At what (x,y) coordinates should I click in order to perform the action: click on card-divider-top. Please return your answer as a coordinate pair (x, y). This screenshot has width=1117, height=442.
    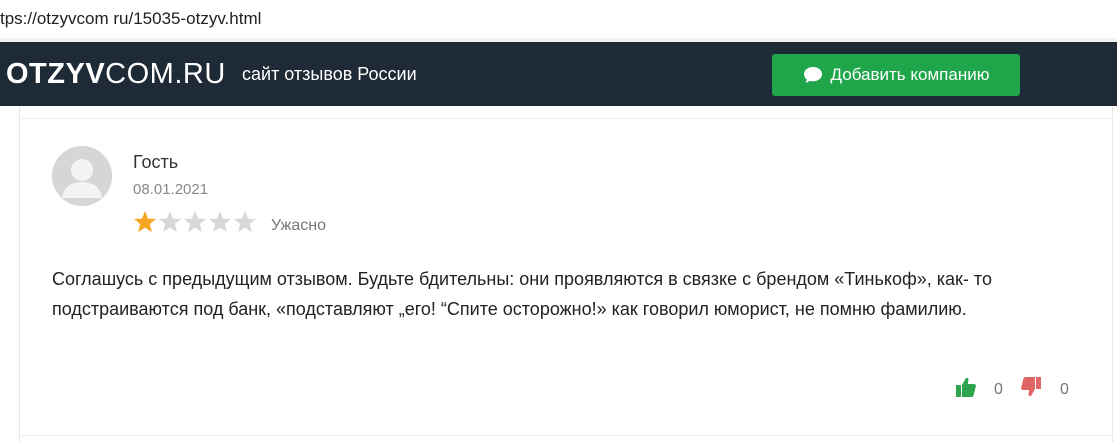
    Looking at the image, I should click on (566, 118).